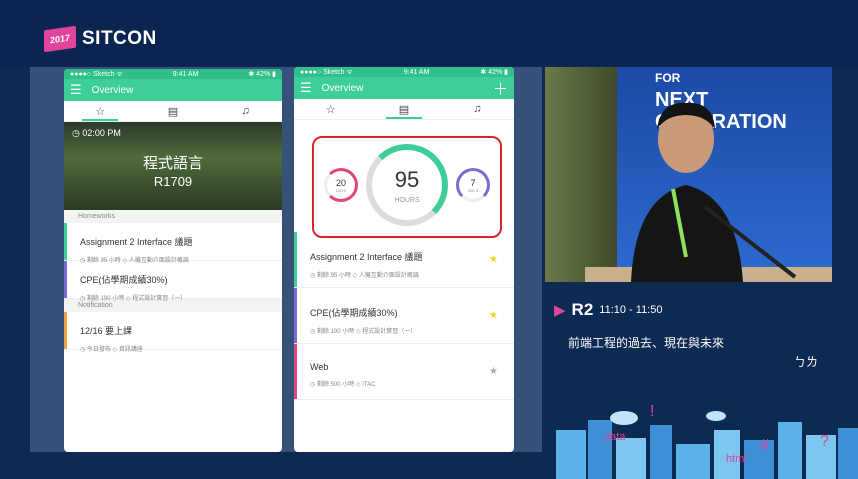 Image resolution: width=858 pixels, height=479 pixels. I want to click on question-symbol: ?, so click(824, 441).